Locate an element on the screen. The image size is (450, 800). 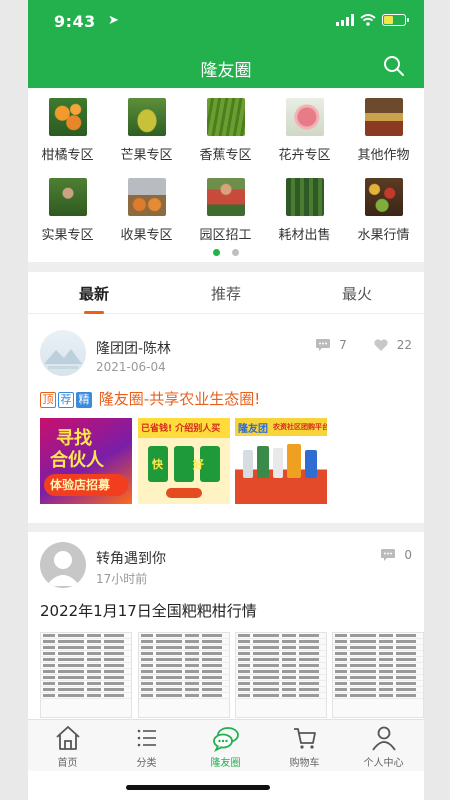
post-time: 17小时前 is located at coordinates (122, 579).